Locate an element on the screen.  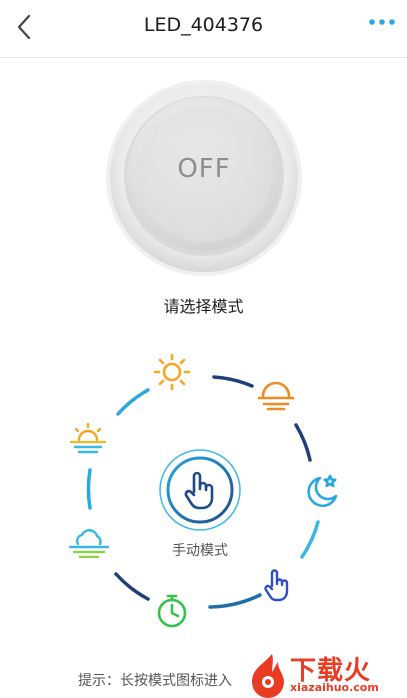
mode-prompt: 请选择模式 is located at coordinates (203, 306).